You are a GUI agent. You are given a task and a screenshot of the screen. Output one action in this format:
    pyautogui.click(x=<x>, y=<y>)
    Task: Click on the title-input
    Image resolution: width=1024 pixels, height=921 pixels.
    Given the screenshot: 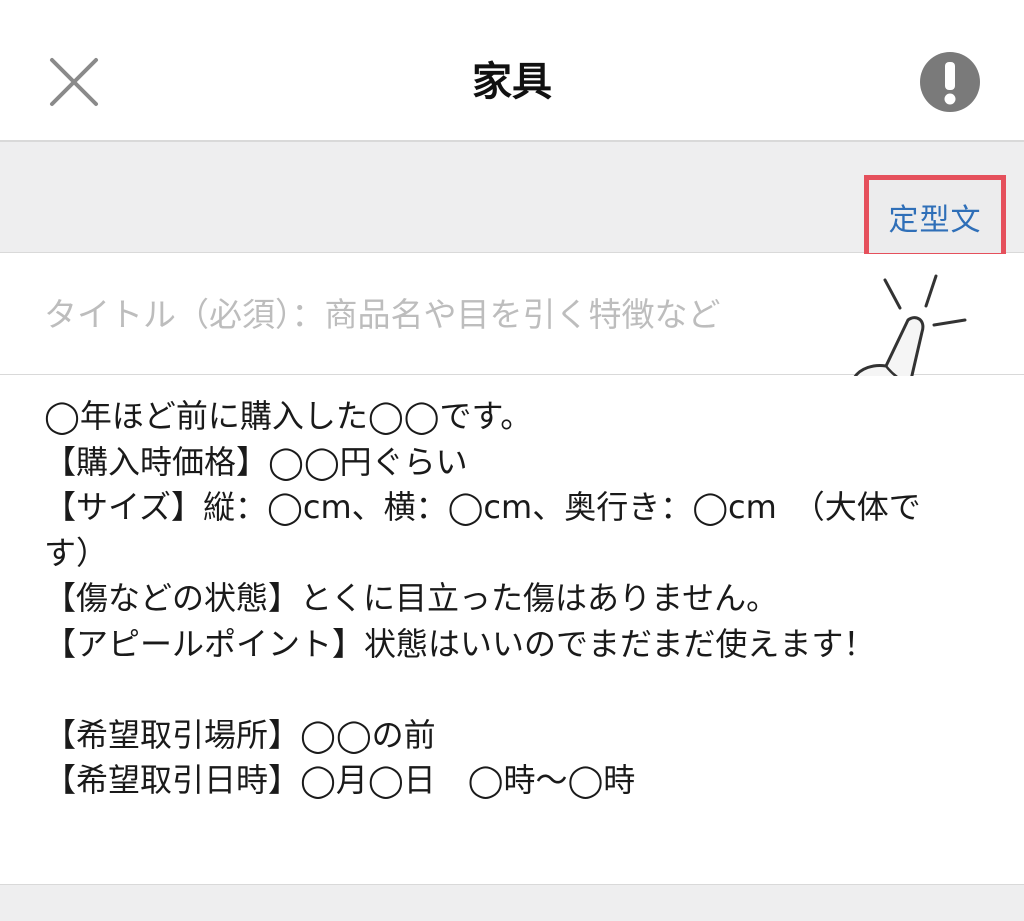 What is the action you would take?
    pyautogui.click(x=434, y=314)
    